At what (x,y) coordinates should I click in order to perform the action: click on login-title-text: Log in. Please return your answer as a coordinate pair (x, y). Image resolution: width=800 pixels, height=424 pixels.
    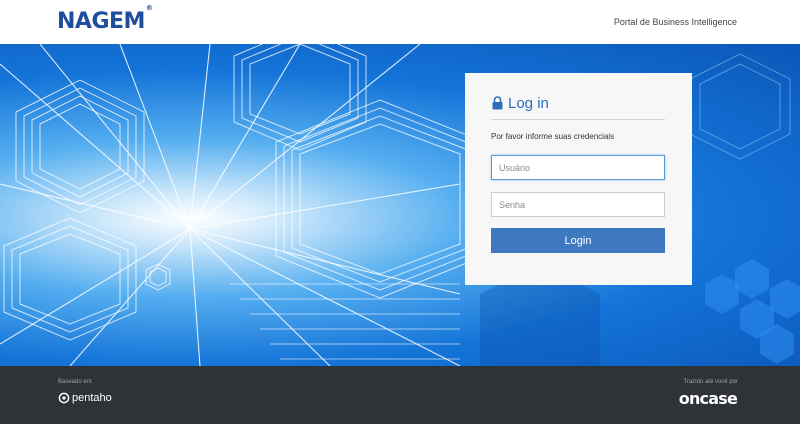
    Looking at the image, I should click on (528, 103).